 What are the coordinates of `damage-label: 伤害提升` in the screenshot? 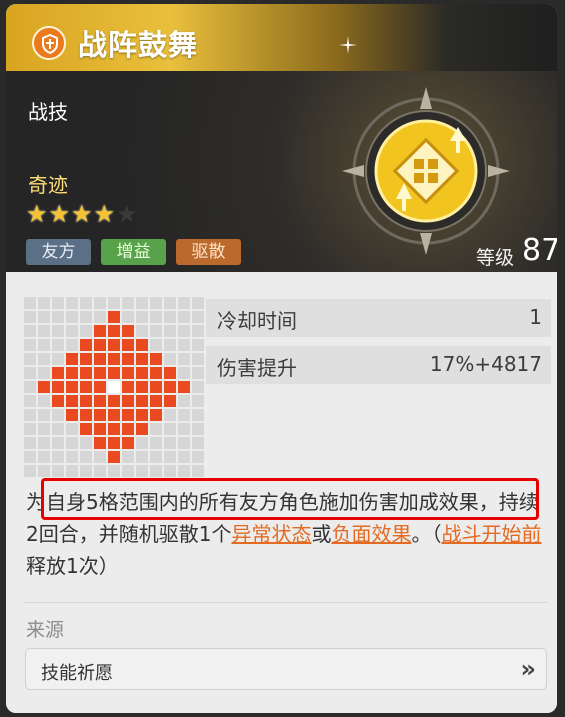 It's located at (257, 368).